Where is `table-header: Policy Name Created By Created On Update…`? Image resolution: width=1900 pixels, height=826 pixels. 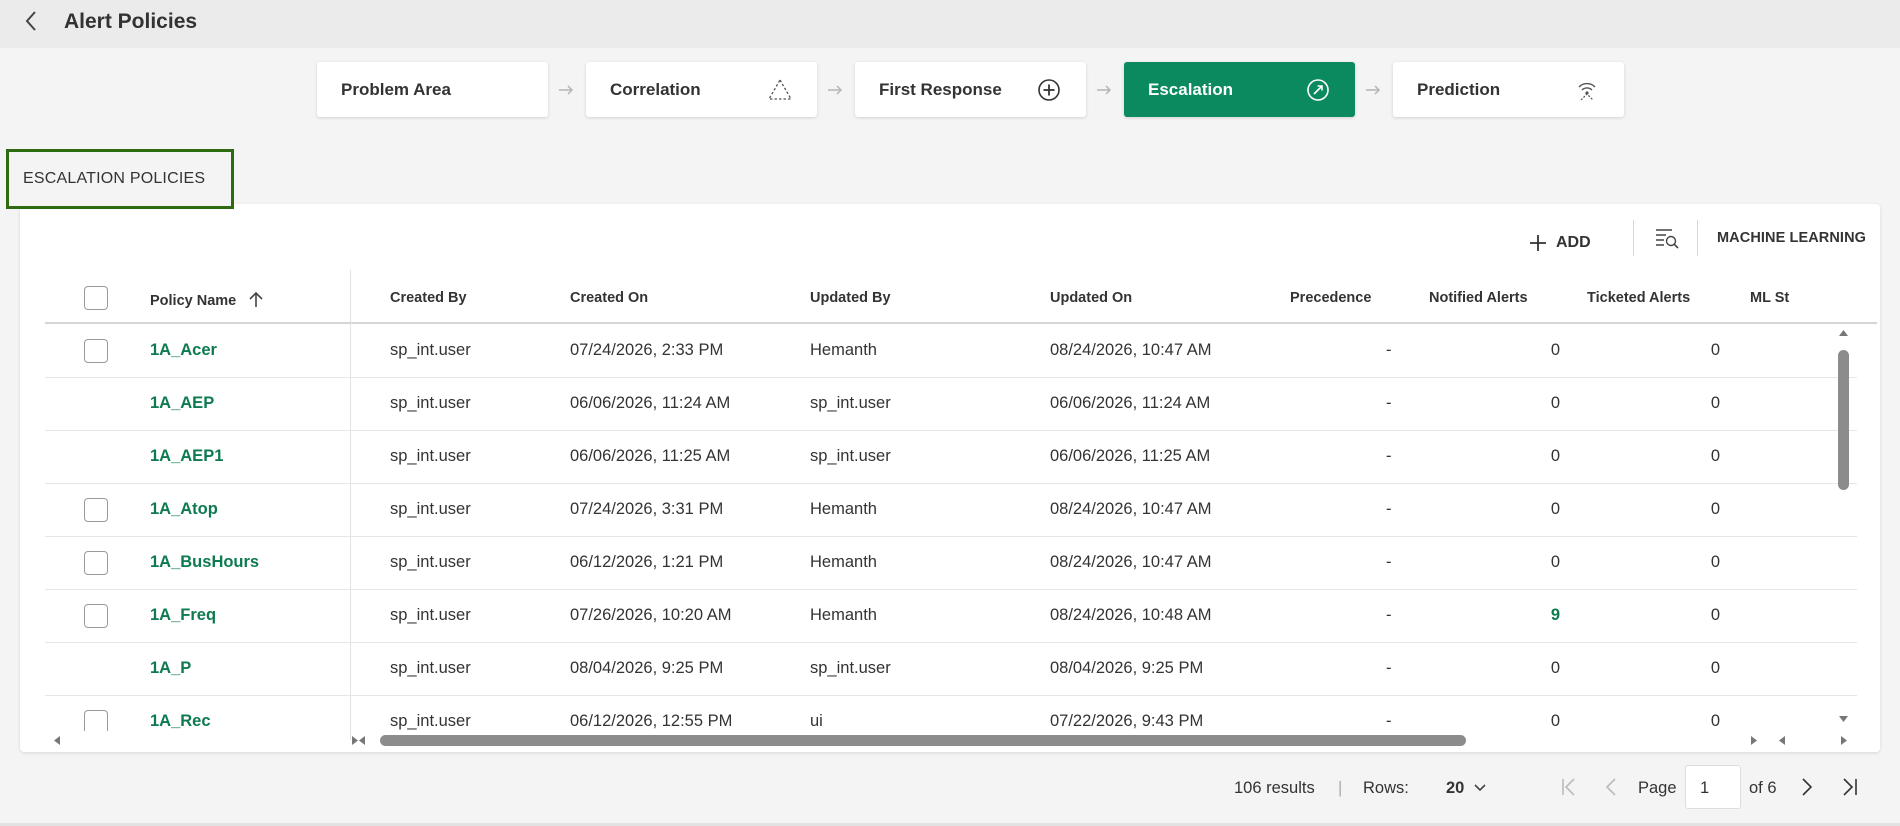
table-header: Policy Name Created By Created On Update… is located at coordinates (961, 297).